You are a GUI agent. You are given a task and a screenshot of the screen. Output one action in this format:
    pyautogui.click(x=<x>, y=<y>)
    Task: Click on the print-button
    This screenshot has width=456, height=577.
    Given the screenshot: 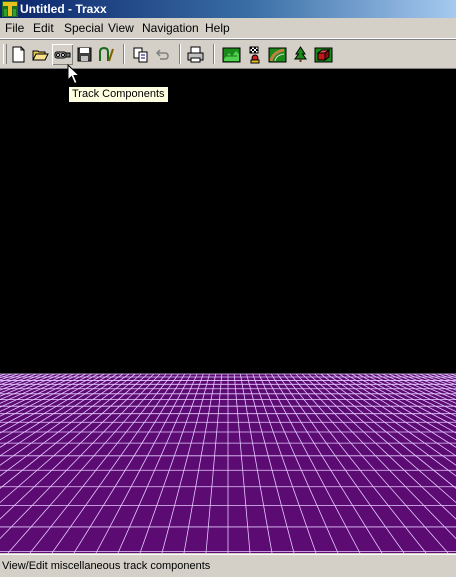 What is the action you would take?
    pyautogui.click(x=195, y=54)
    